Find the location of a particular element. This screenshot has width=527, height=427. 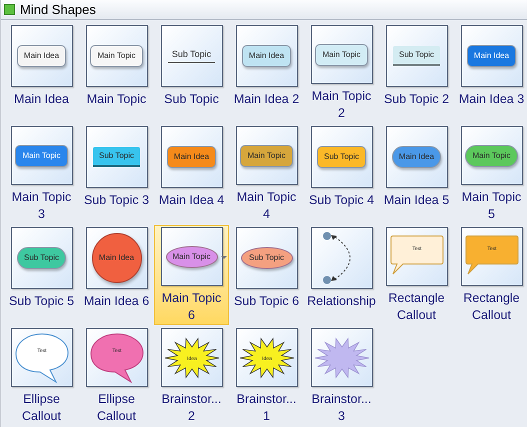

shape-item: Main Topic Main Topic 2 is located at coordinates (341, 73).